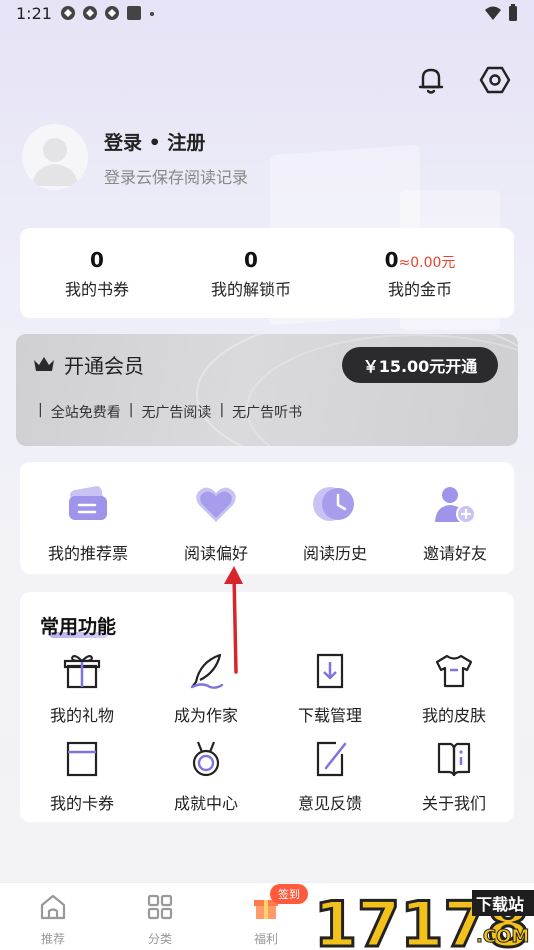 The image size is (534, 950). Describe the element at coordinates (331, 759) in the screenshot. I see `feedback-icon` at that location.